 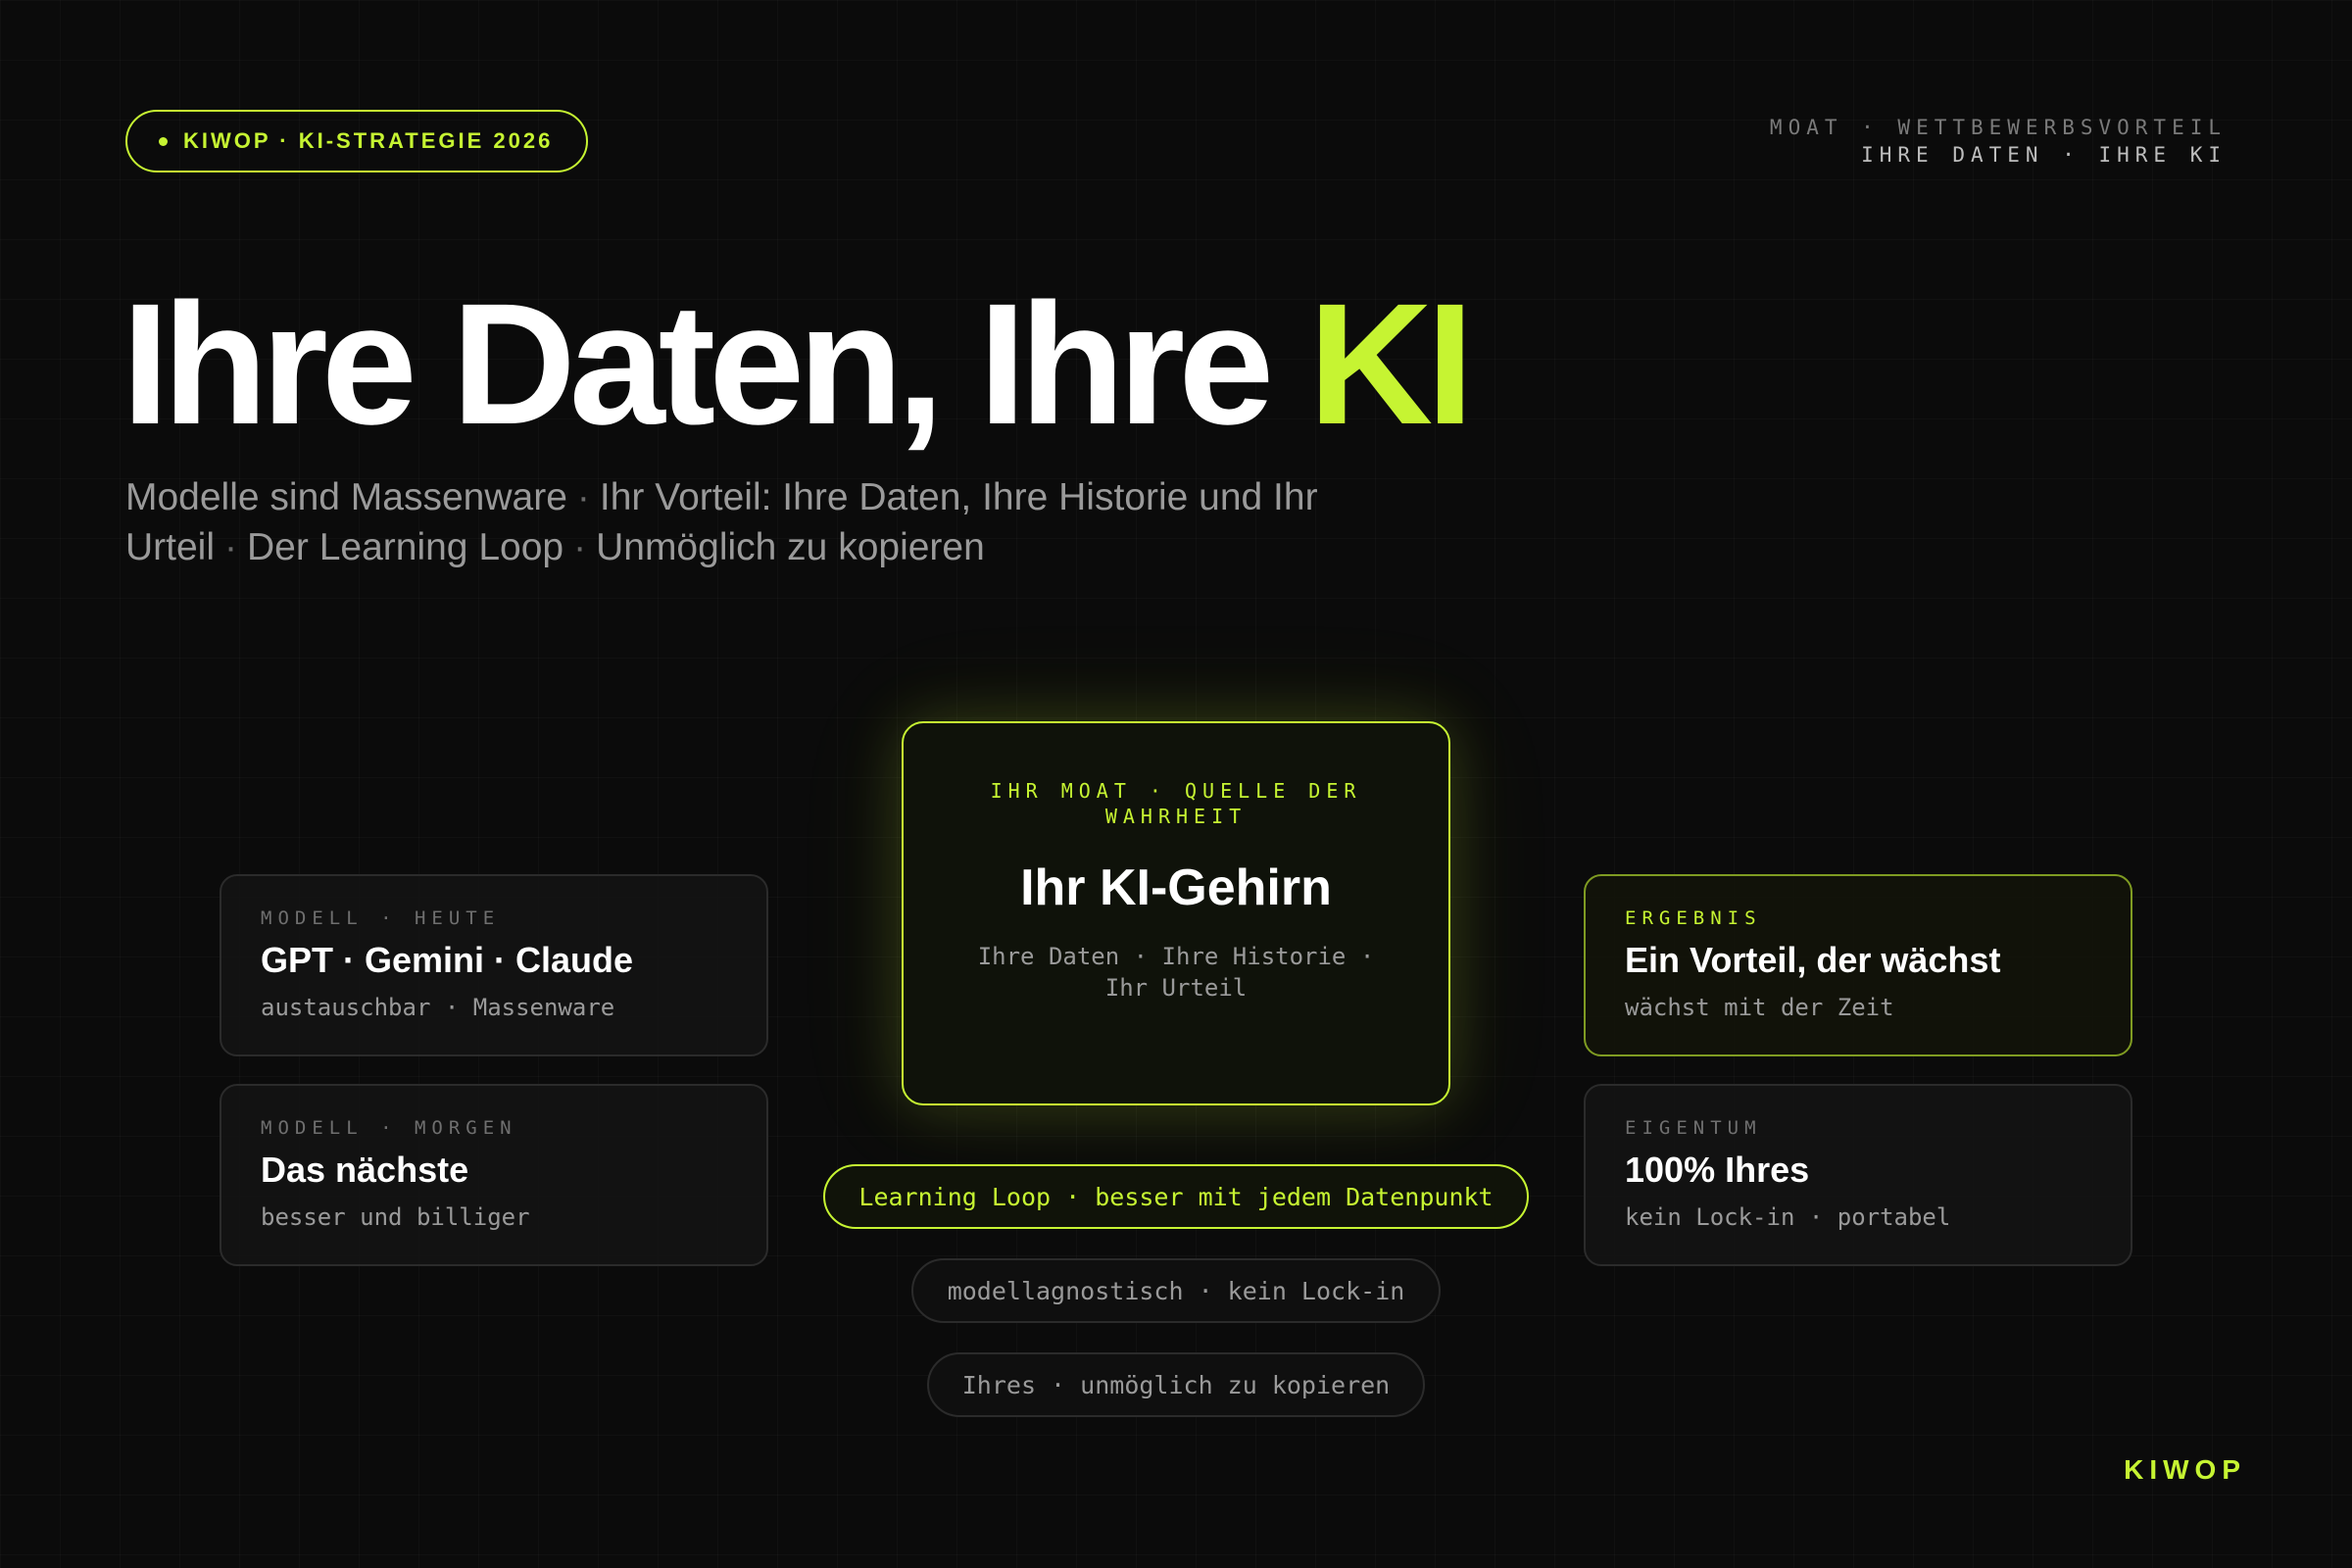 I want to click on page-title: Ihre Daten, Ihre KI, so click(x=798, y=365).